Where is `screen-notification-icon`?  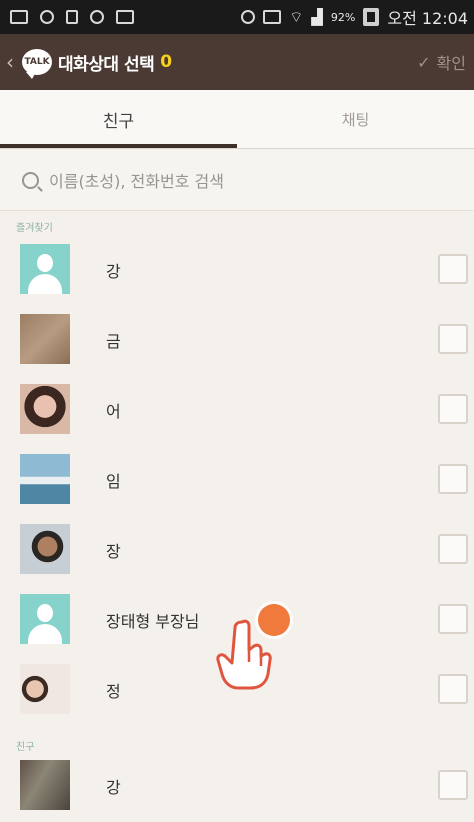 screen-notification-icon is located at coordinates (125, 17).